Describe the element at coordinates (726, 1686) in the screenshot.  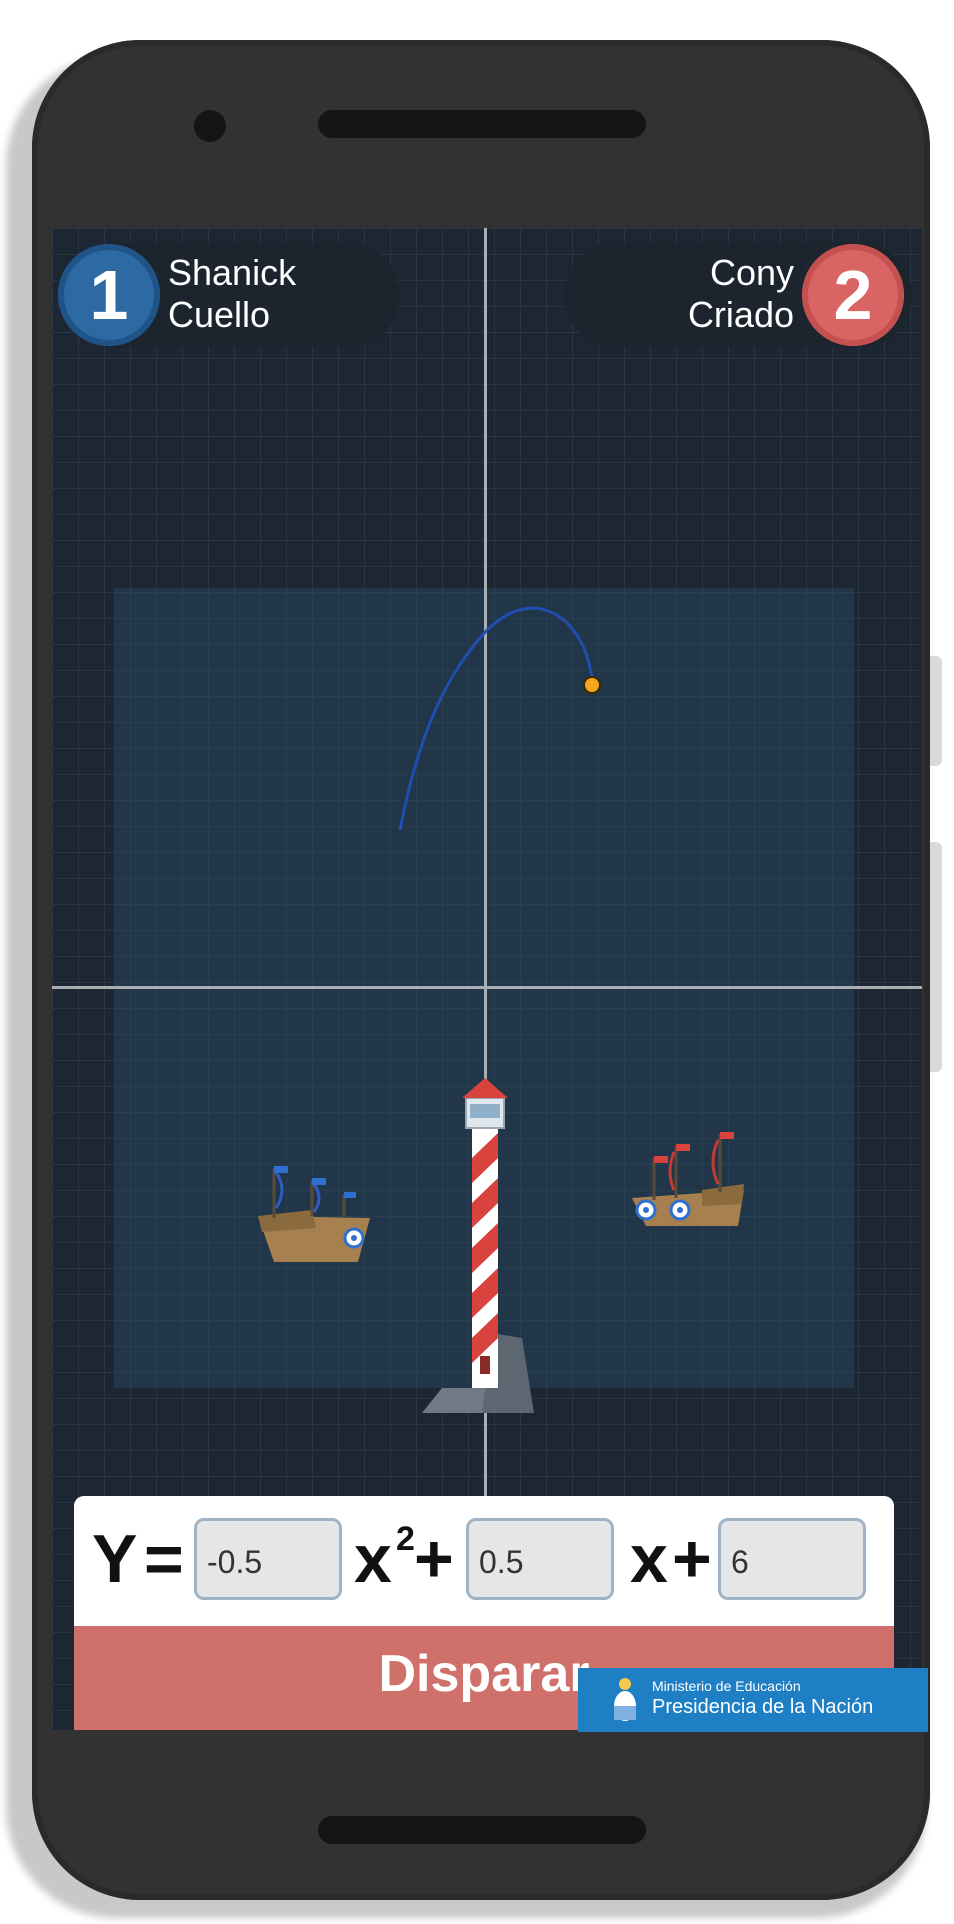
I see `ministry-line-1: Ministerio de Educación` at that location.